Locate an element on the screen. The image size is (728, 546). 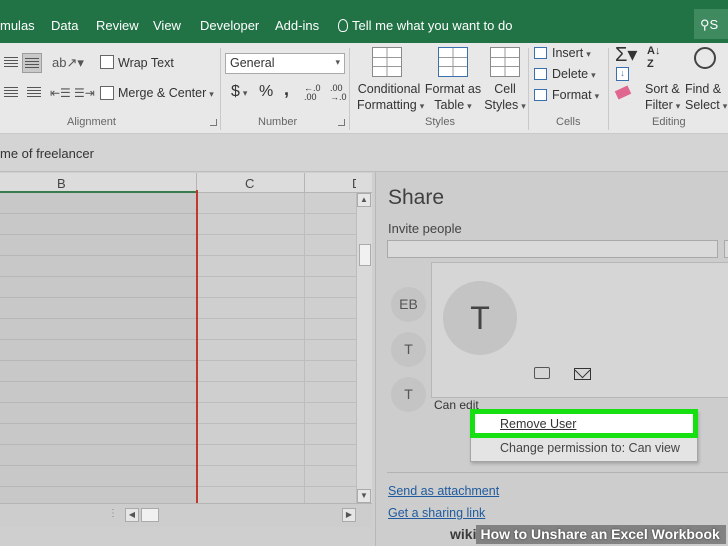
tab-developer: Developer is located at coordinates (229, 25).